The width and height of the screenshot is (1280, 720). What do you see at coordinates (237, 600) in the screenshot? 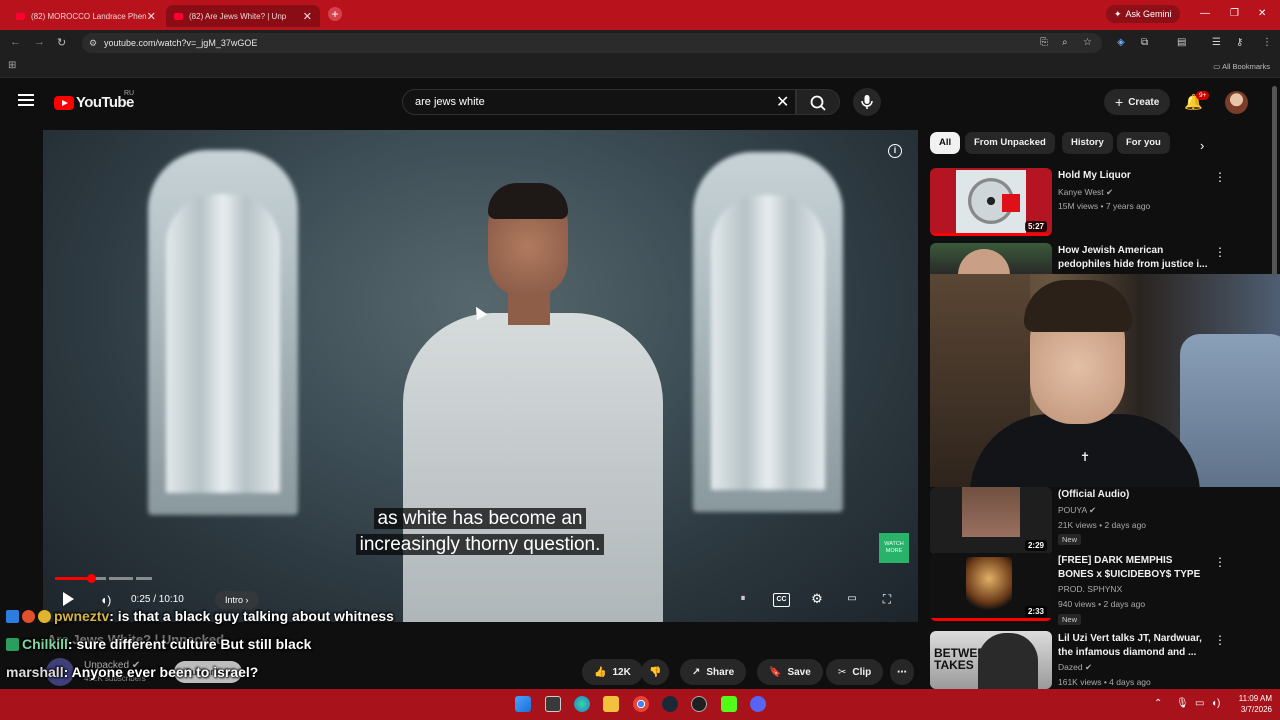
I see `chapter-button: Intro ›` at bounding box center [237, 600].